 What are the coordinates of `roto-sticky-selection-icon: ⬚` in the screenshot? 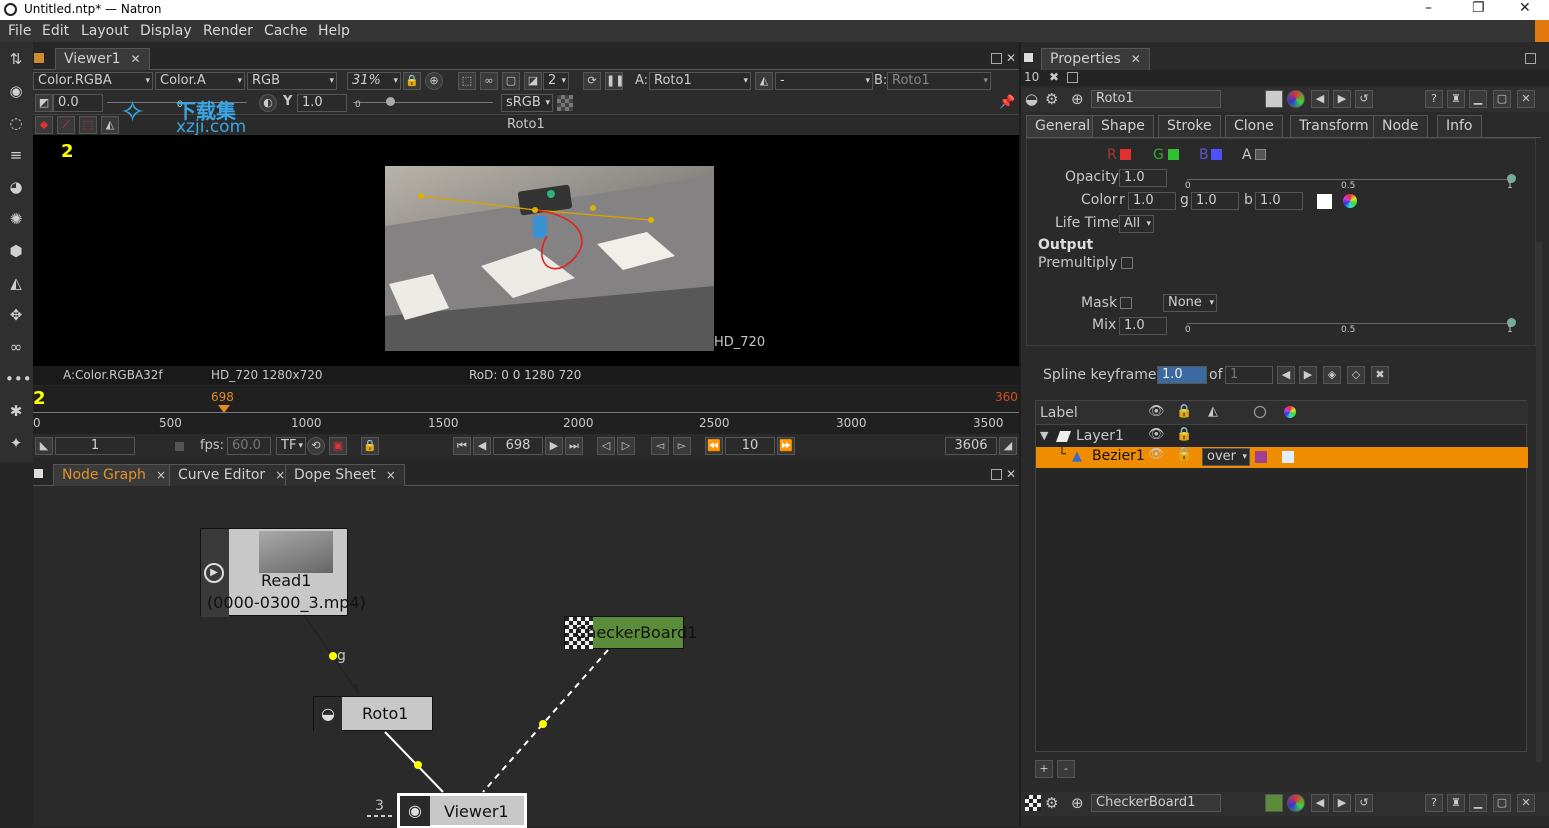 It's located at (88, 125).